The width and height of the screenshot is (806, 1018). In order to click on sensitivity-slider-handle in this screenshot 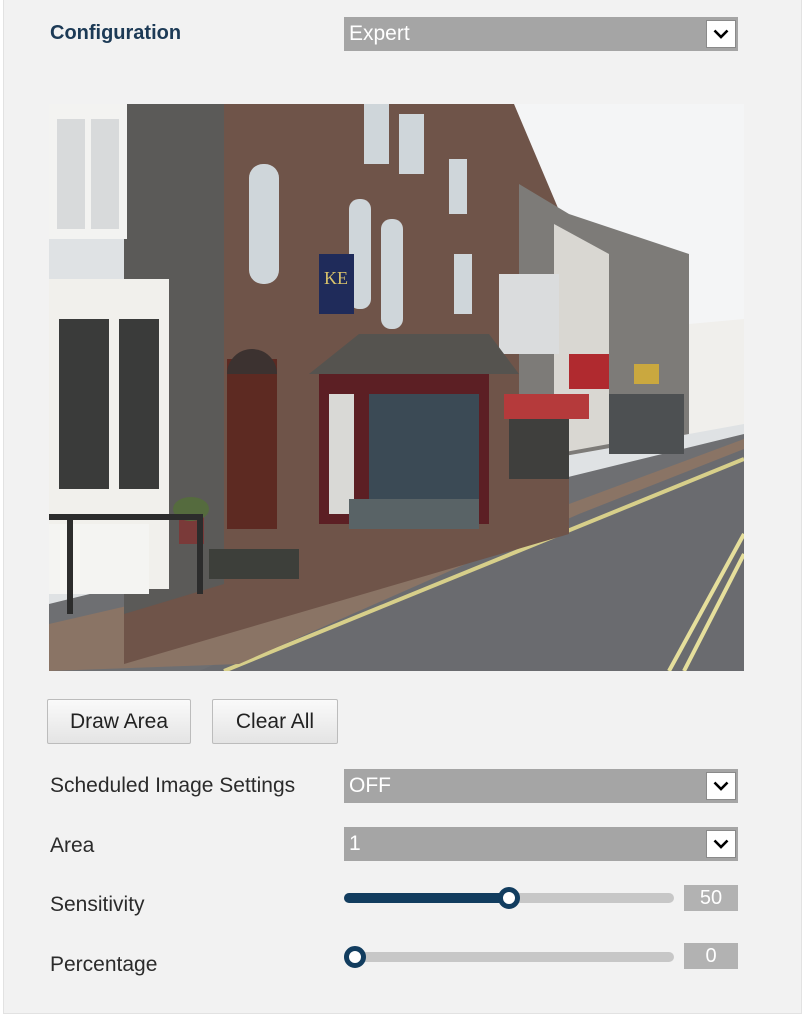, I will do `click(509, 898)`.